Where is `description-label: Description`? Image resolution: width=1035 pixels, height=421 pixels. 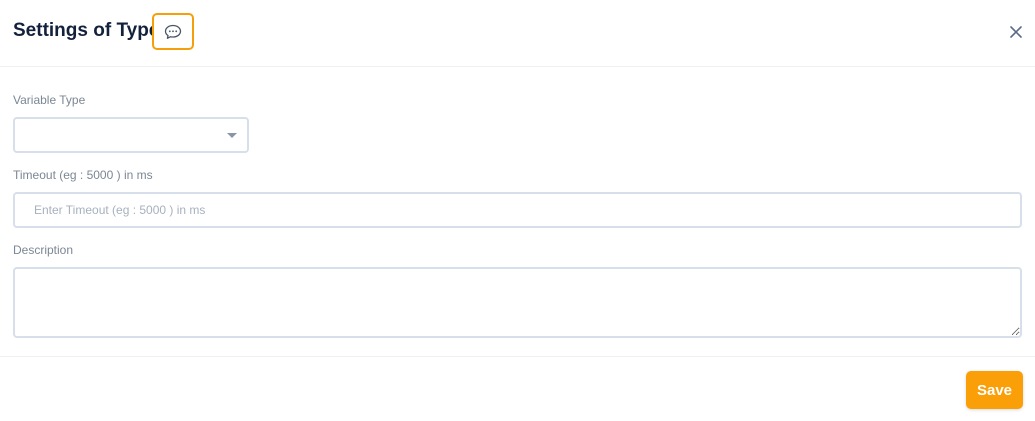
description-label: Description is located at coordinates (43, 250).